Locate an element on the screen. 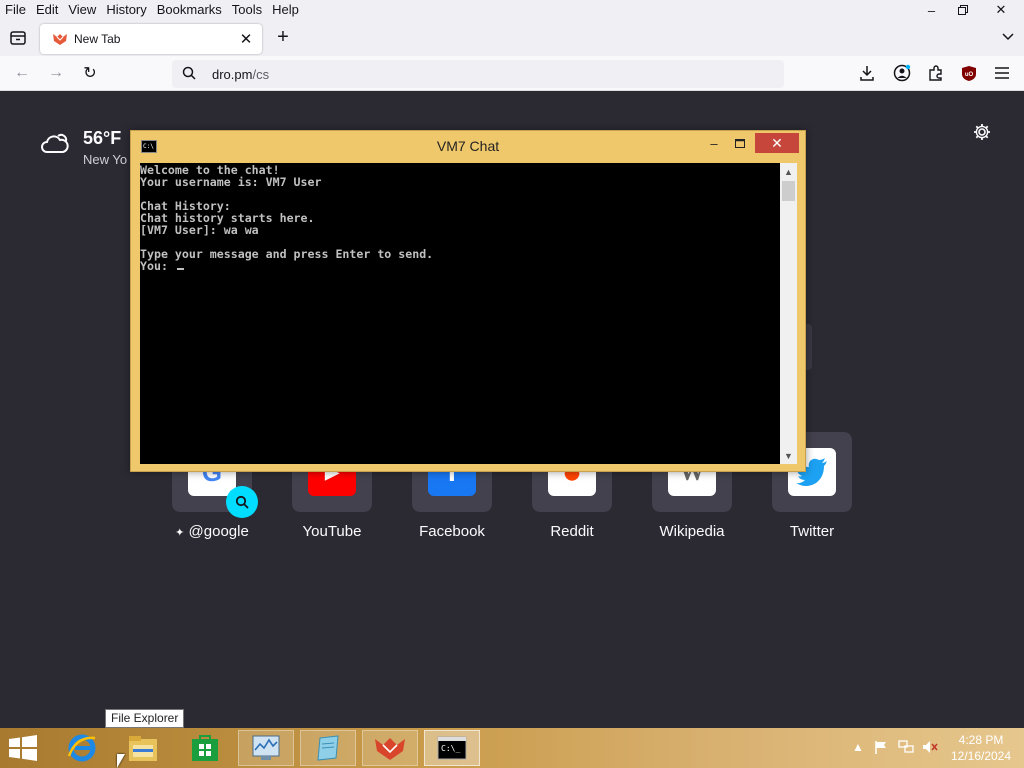  url-bar: dro.pm/cs is located at coordinates (478, 74).